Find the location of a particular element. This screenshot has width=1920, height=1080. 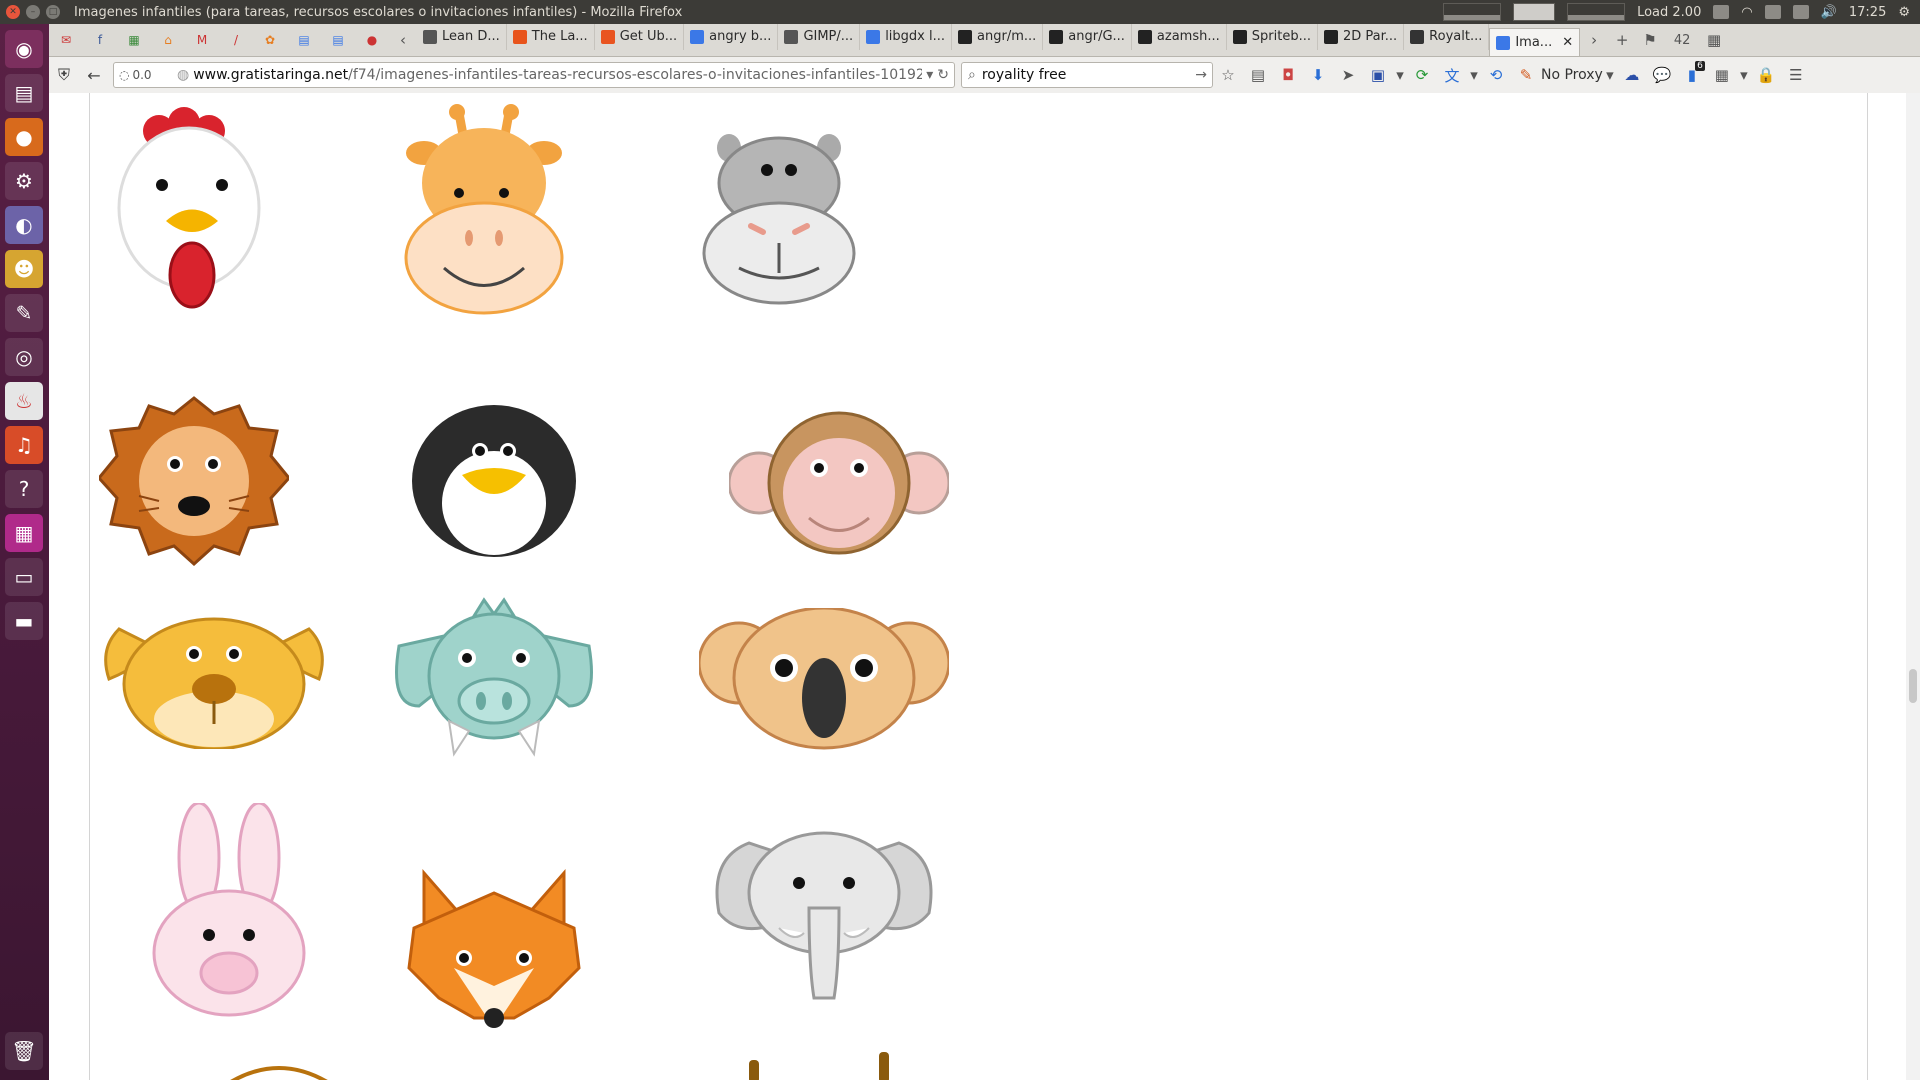

pinned-tab-dots: ● is located at coordinates (372, 40).